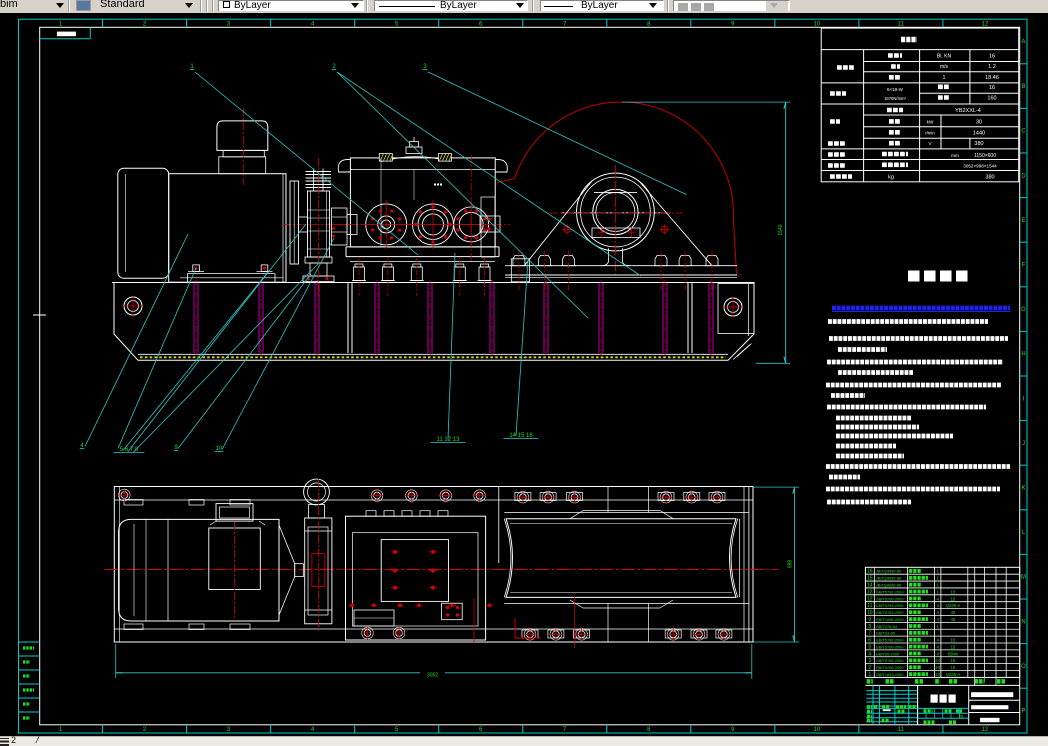 Image resolution: width=1048 pixels, height=746 pixels. I want to click on svg-text: GB/T95-2000, so click(888, 653).